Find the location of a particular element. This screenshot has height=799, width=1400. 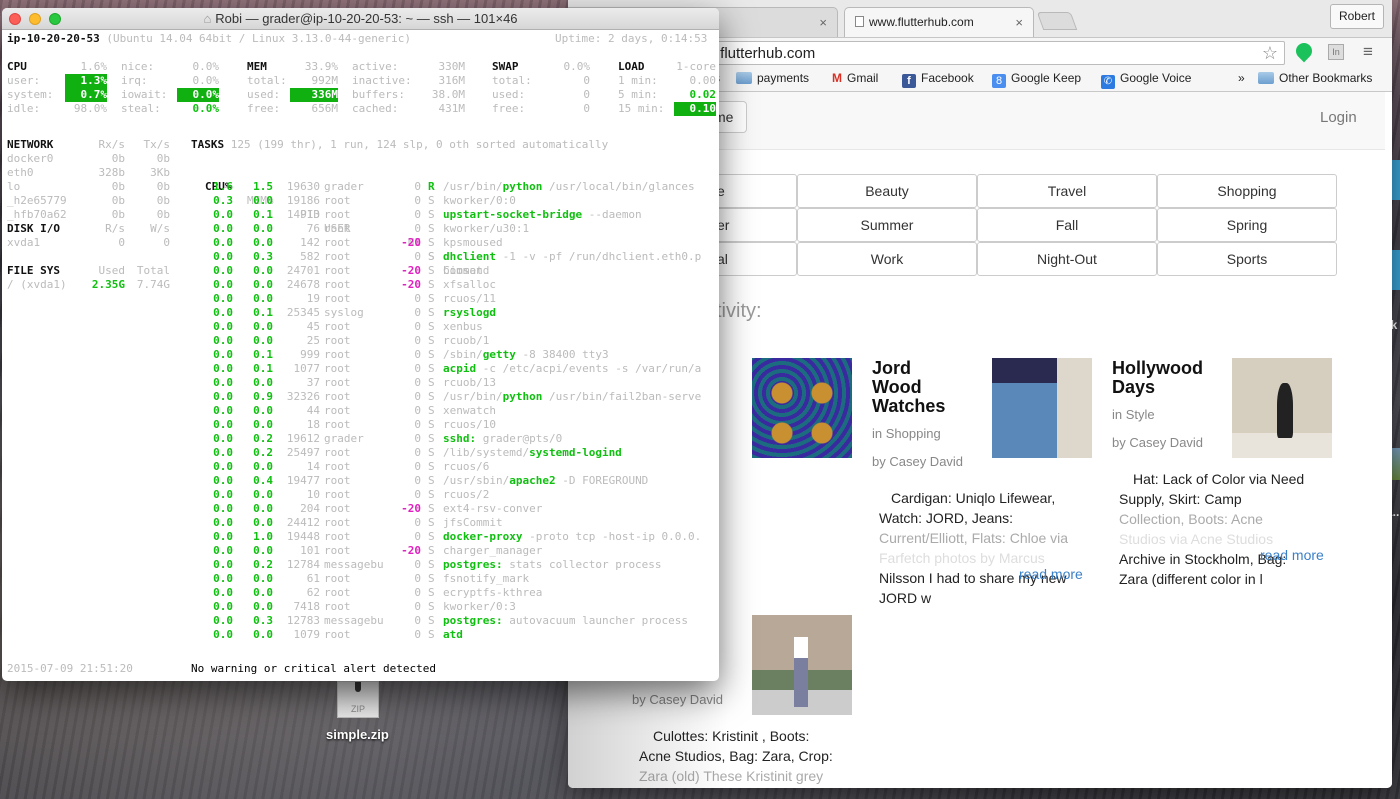

process-row: 0.0 0.0 24701 root -20 Sbioset is located at coordinates (362, 271).